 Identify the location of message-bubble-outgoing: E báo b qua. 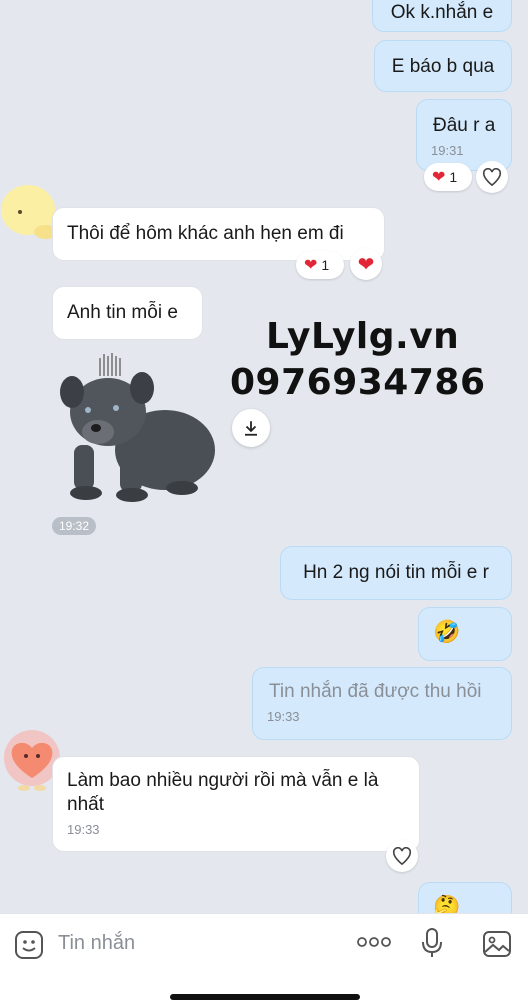
(443, 66).